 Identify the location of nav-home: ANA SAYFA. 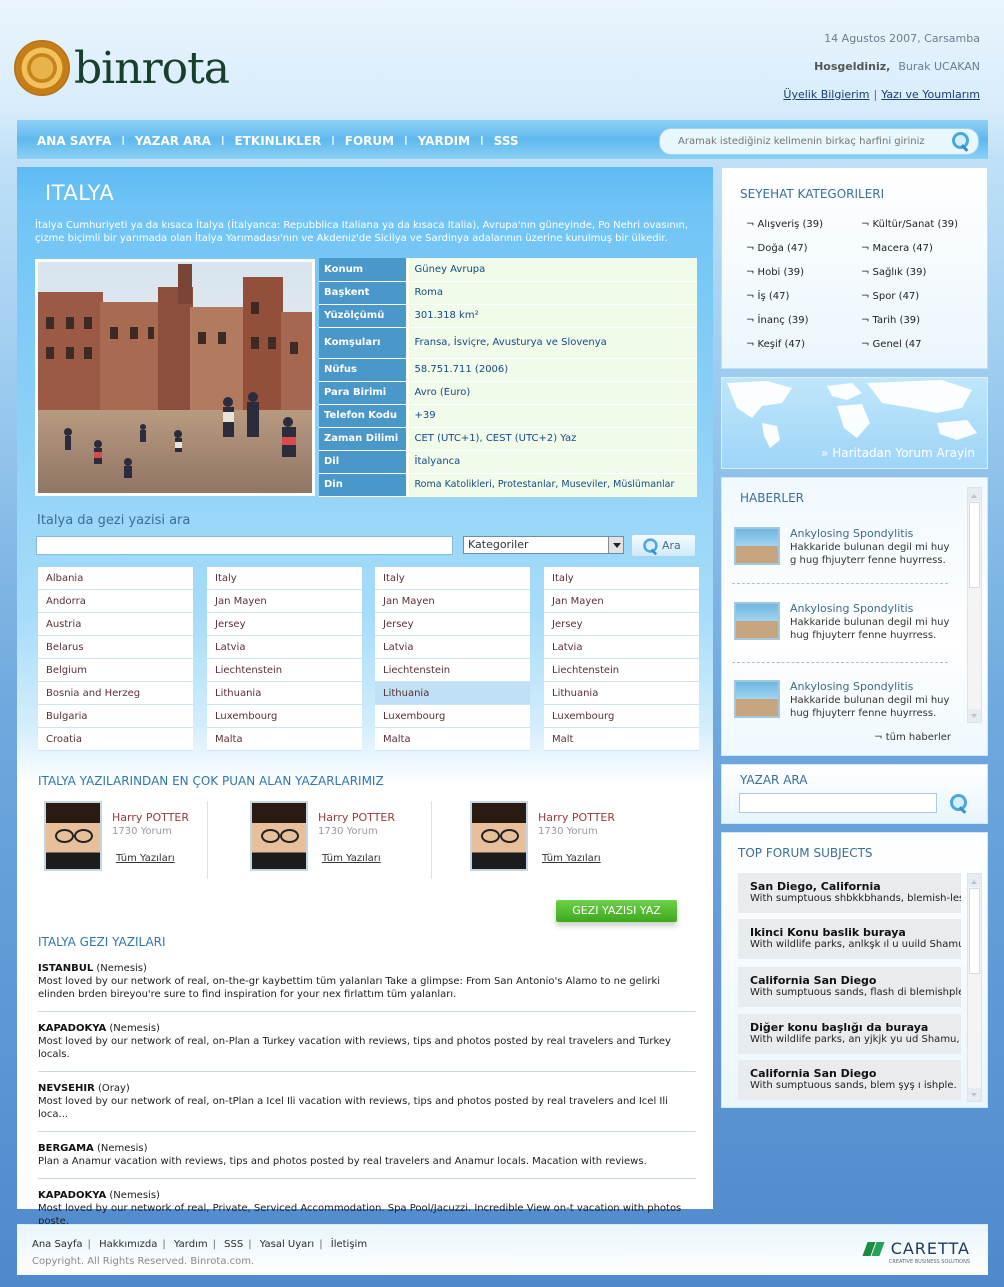
(74, 141).